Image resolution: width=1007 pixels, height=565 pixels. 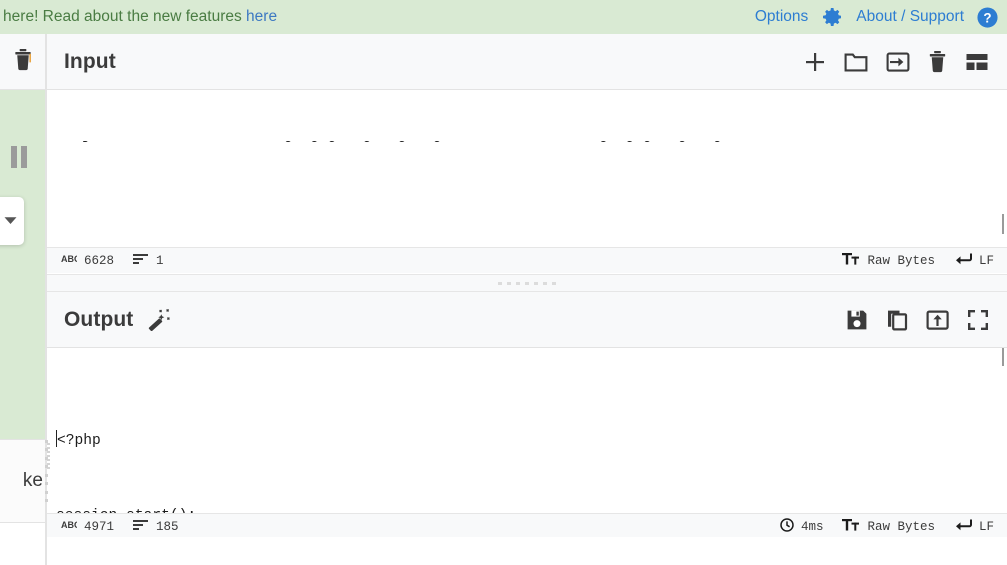 I want to click on import-arrow-icon, so click(x=898, y=62).